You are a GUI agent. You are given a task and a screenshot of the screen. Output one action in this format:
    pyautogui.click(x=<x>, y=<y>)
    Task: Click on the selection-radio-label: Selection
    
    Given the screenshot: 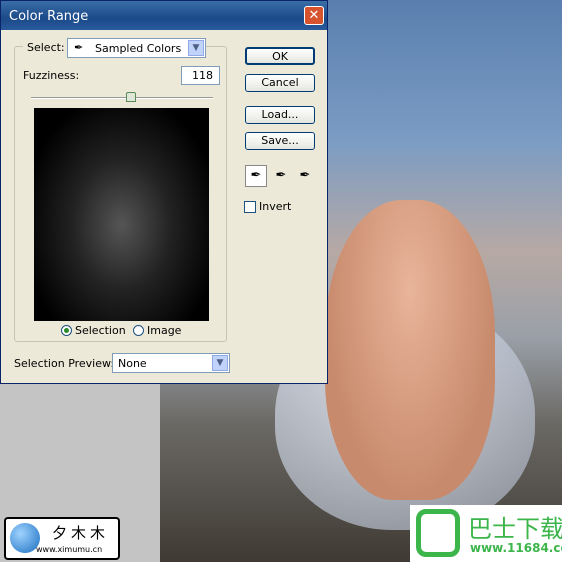 What is the action you would take?
    pyautogui.click(x=100, y=330)
    